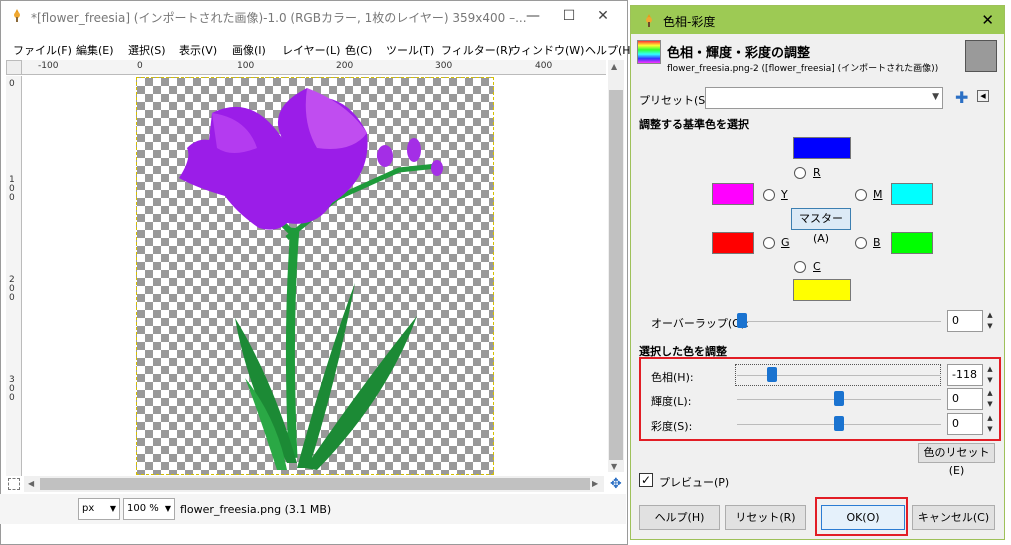 This screenshot has width=1011, height=545. Describe the element at coordinates (742, 320) in the screenshot. I see `overlap-slider-thumb` at that location.